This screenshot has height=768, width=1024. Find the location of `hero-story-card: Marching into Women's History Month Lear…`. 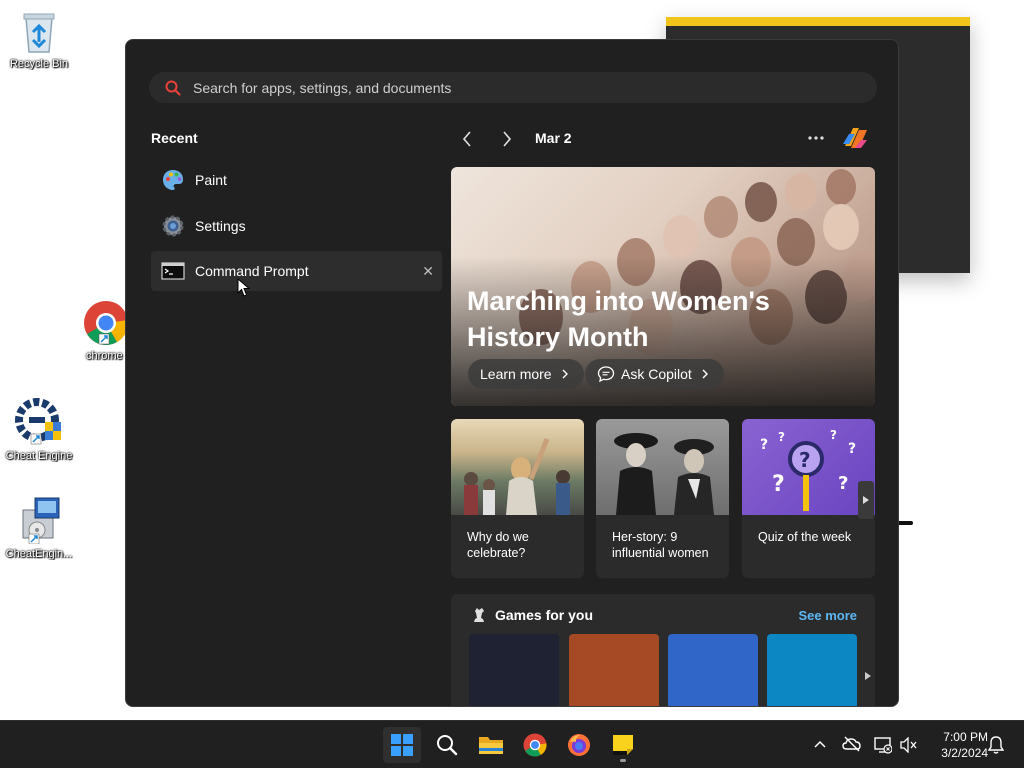

hero-story-card: Marching into Women's History Month Lear… is located at coordinates (663, 286).